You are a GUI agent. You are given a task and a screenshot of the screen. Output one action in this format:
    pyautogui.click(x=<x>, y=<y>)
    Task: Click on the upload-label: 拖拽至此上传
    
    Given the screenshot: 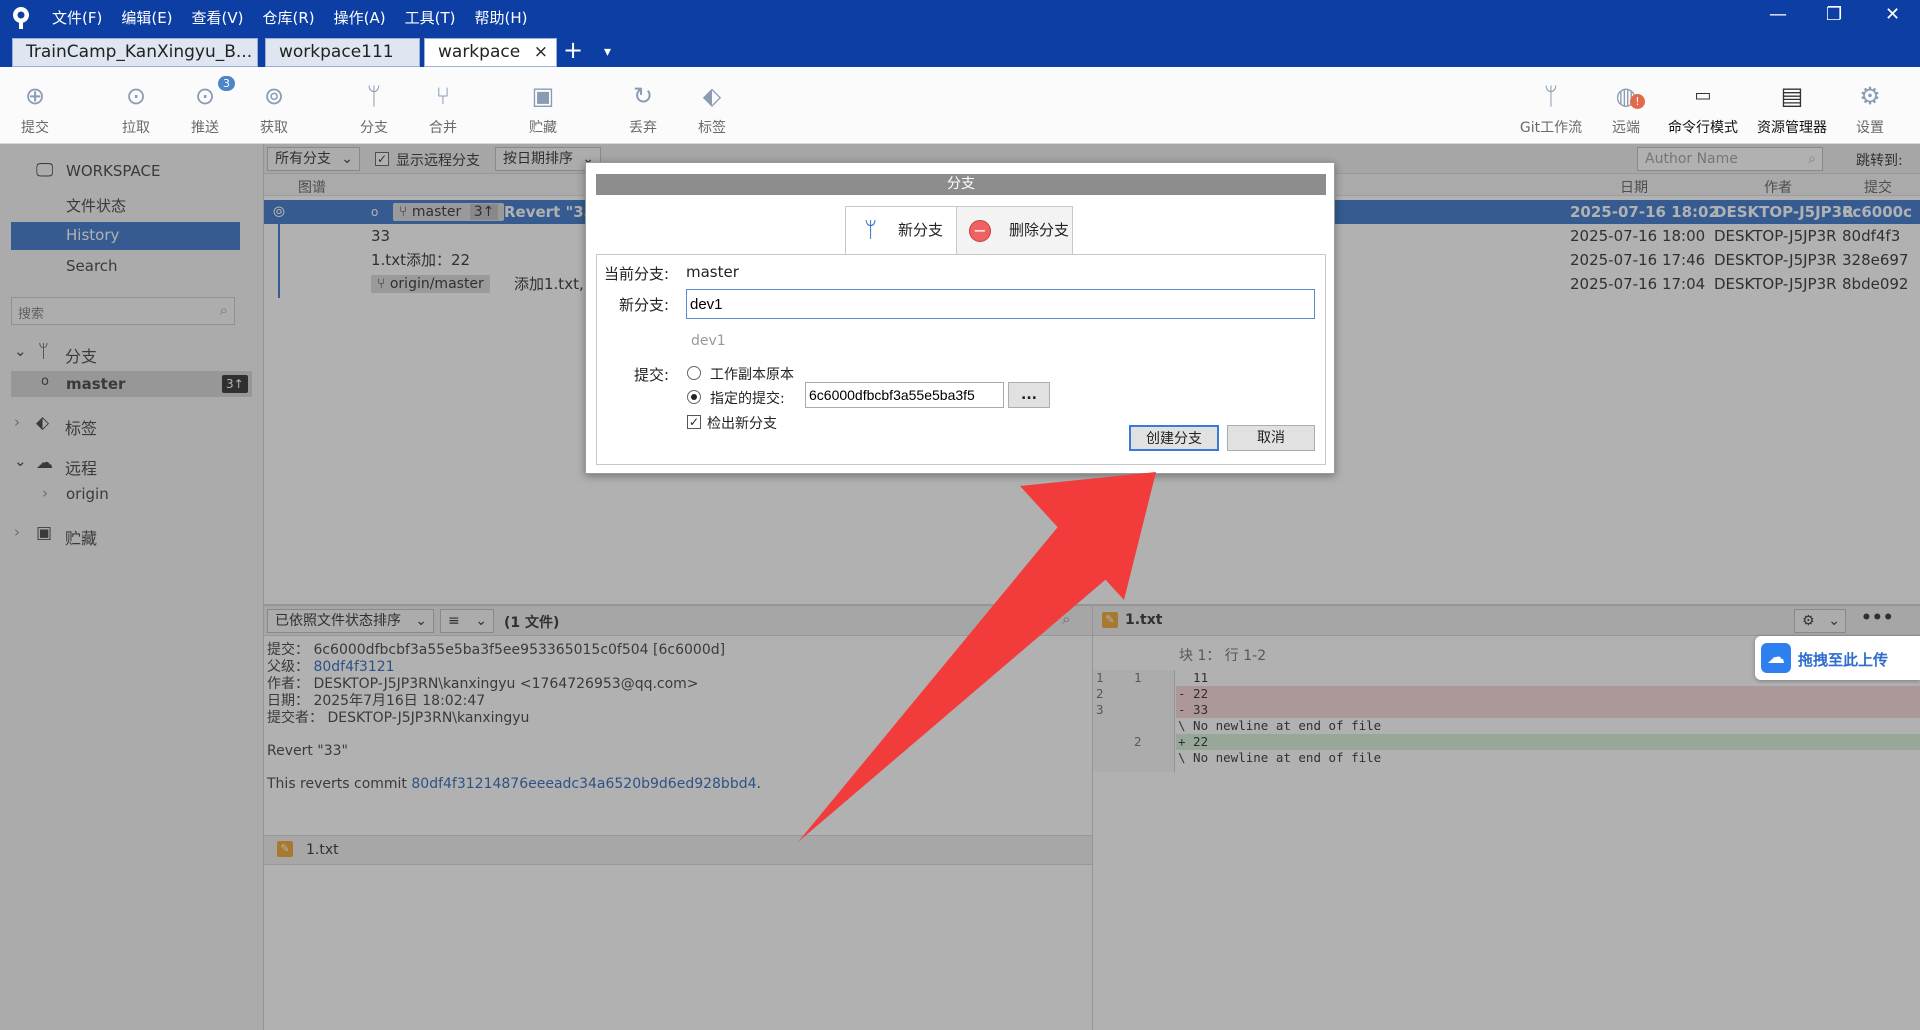 What is the action you would take?
    pyautogui.click(x=1843, y=660)
    